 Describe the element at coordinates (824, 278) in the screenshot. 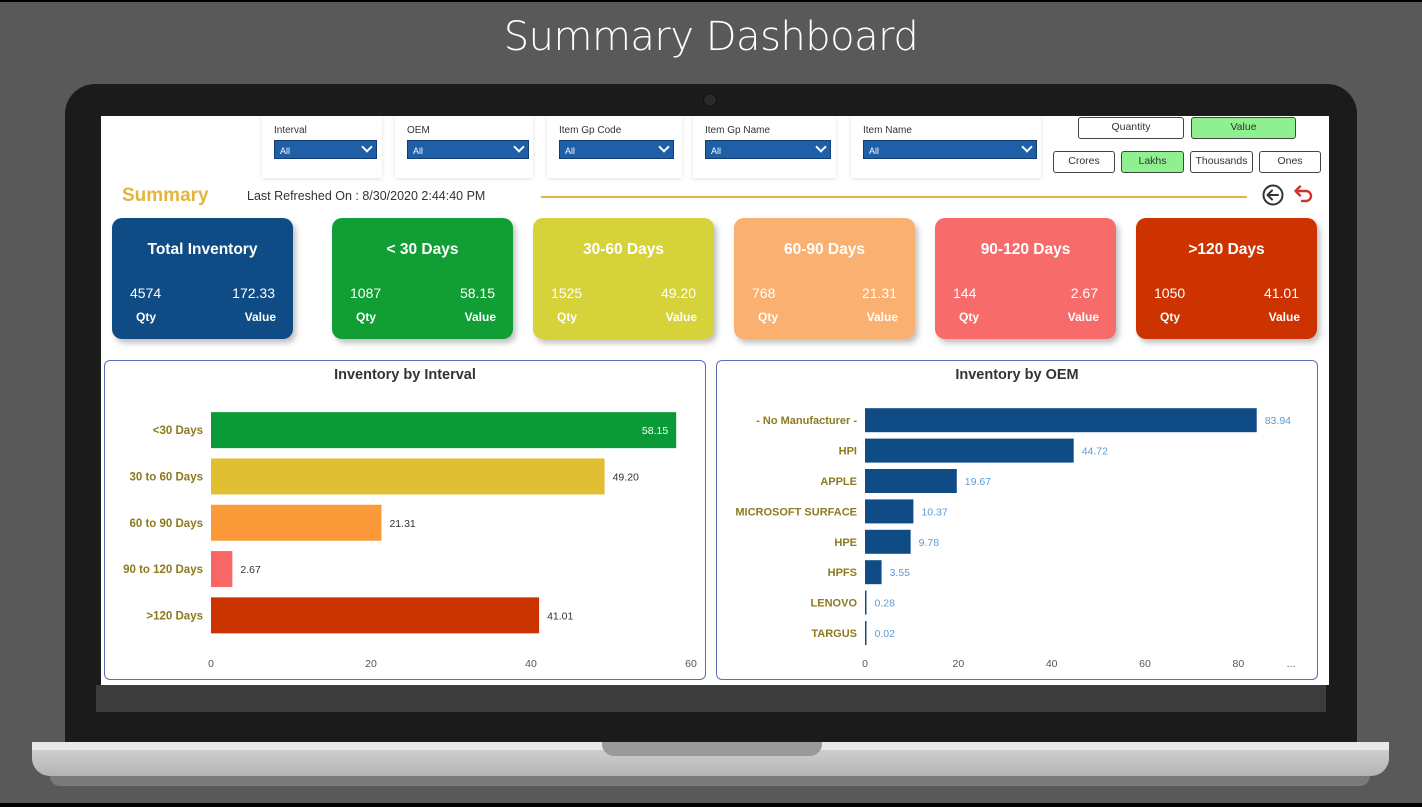

I see `kpi-card: 60-90 Days 768 21.31 Qty Value` at that location.